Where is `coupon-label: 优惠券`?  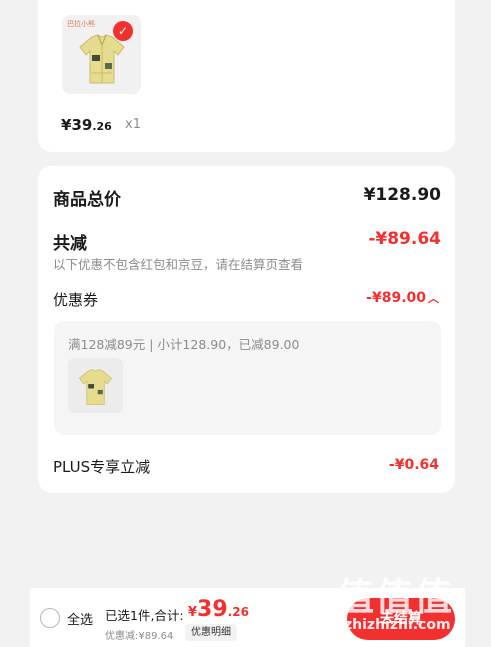
coupon-label: 优惠券 is located at coordinates (75, 299).